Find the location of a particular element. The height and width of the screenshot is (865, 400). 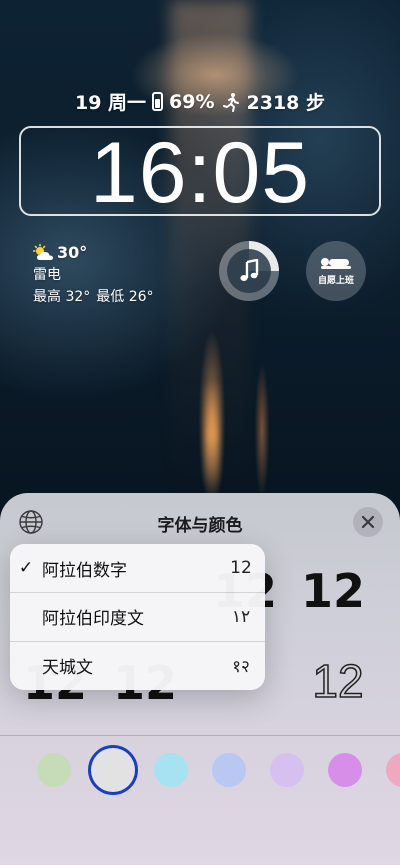

menu-item-sample: १२ is located at coordinates (241, 667).